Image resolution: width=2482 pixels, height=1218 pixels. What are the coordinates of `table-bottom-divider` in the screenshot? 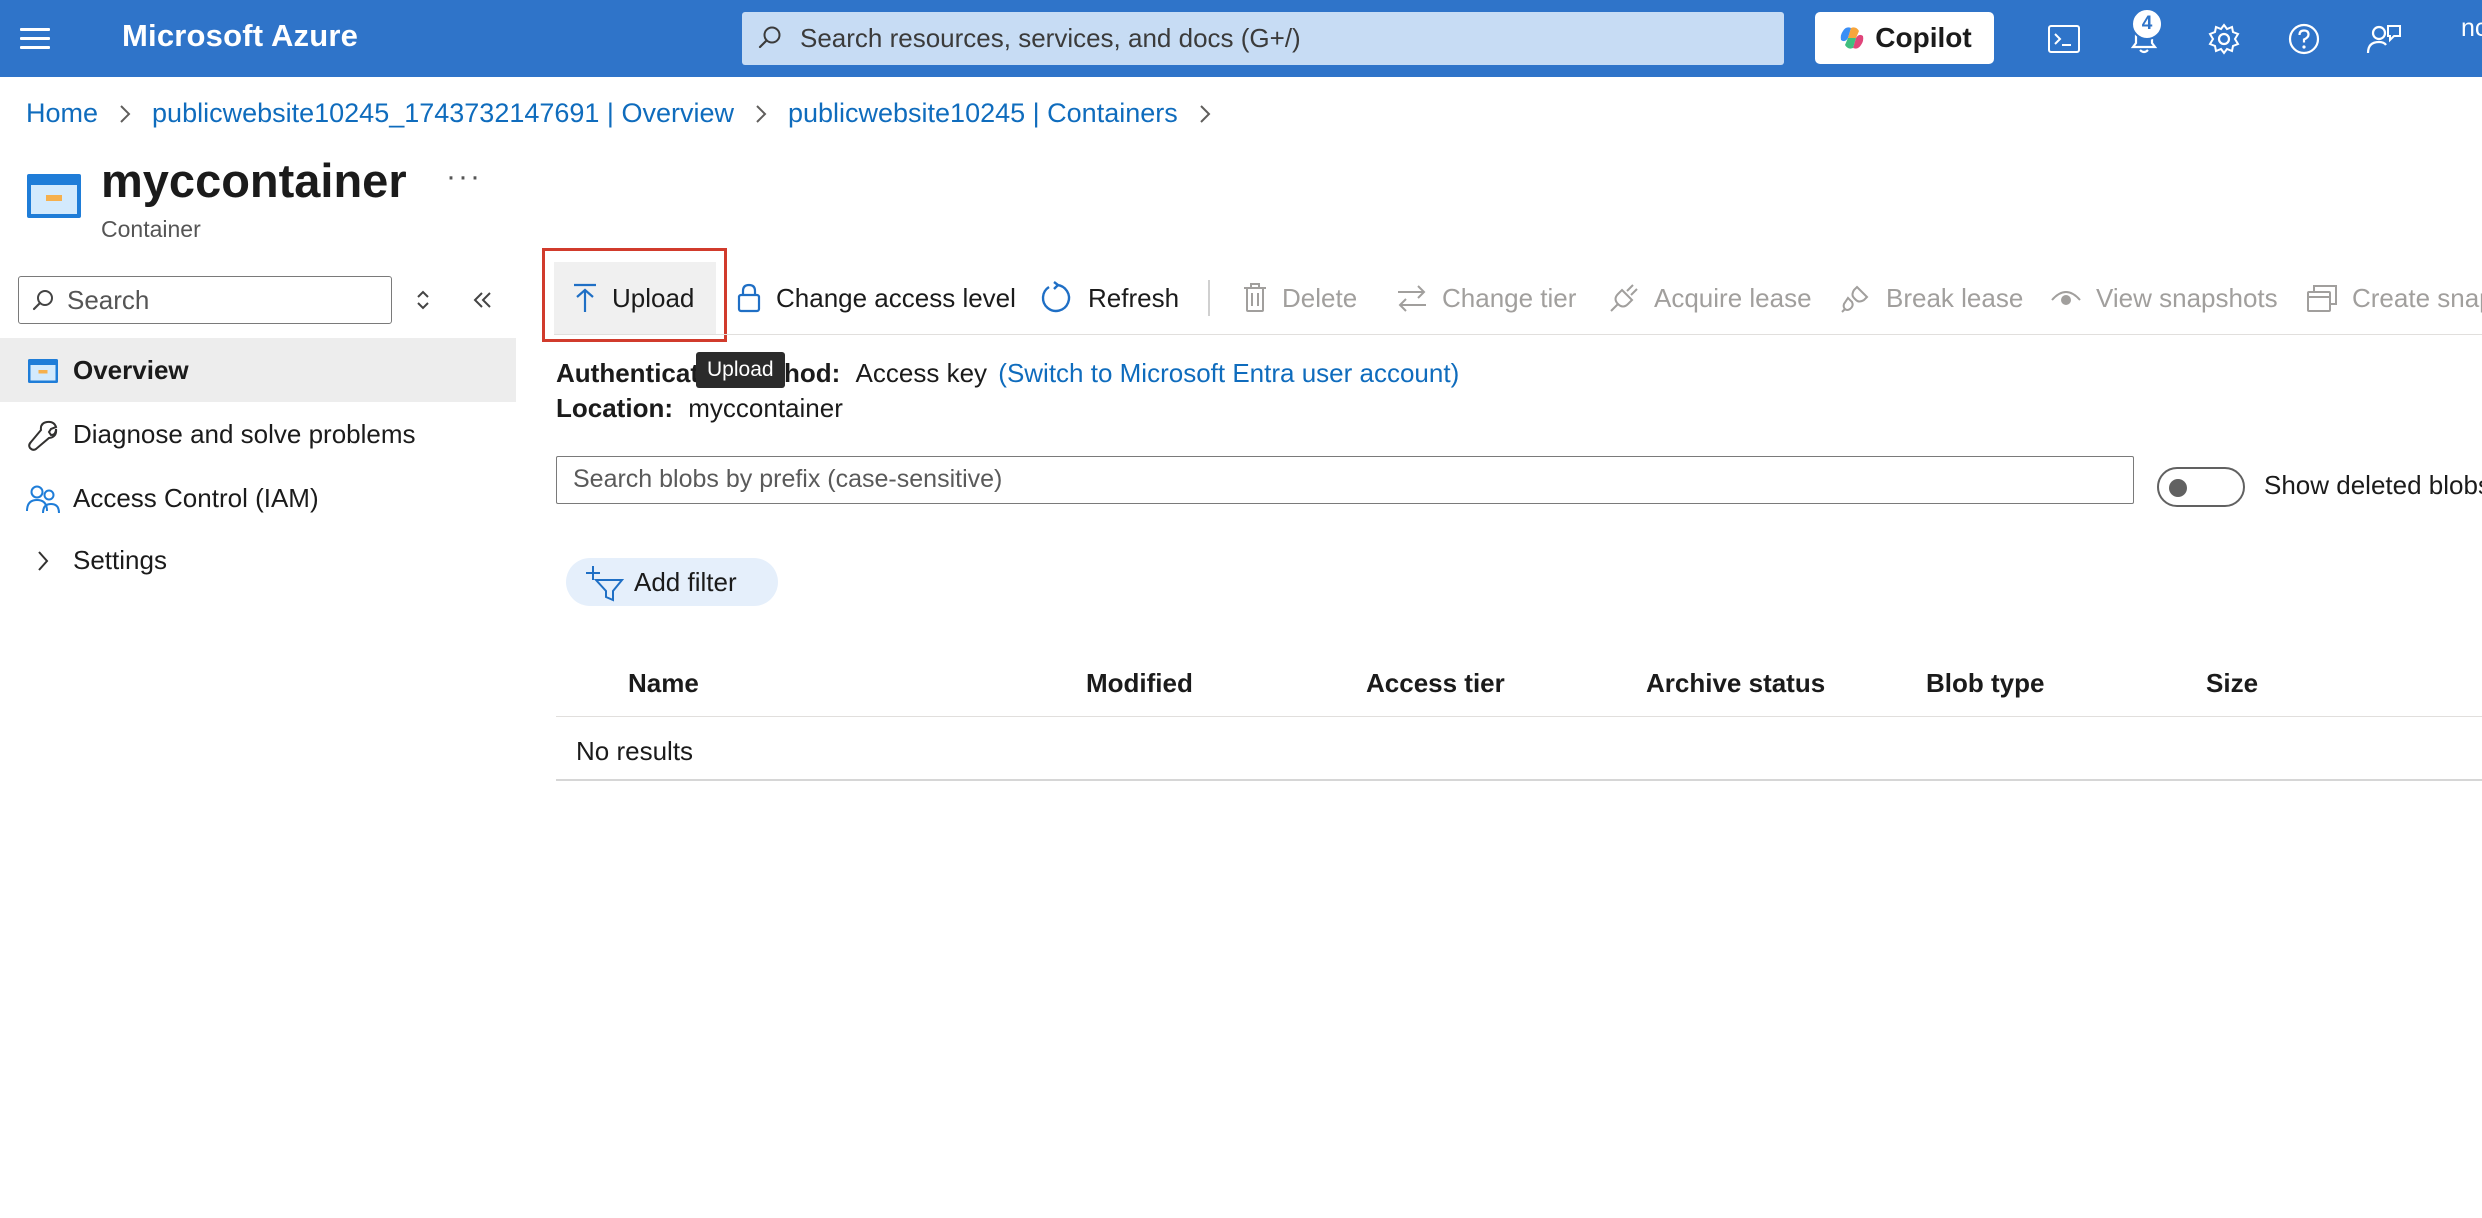 It's located at (1519, 780).